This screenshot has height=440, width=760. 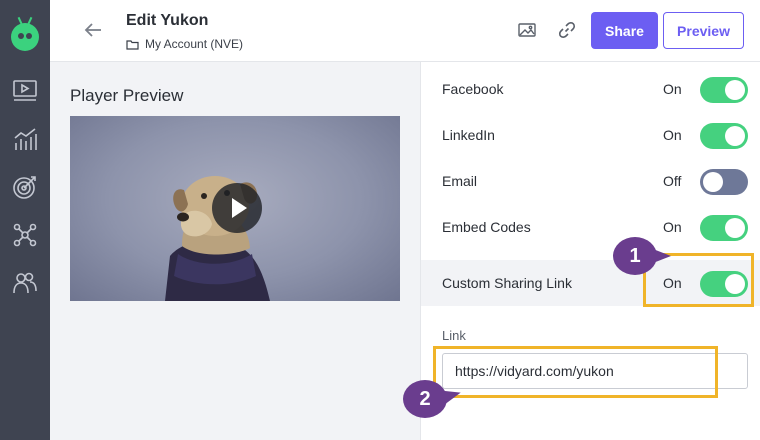 What do you see at coordinates (527, 30) in the screenshot?
I see `image-icon` at bounding box center [527, 30].